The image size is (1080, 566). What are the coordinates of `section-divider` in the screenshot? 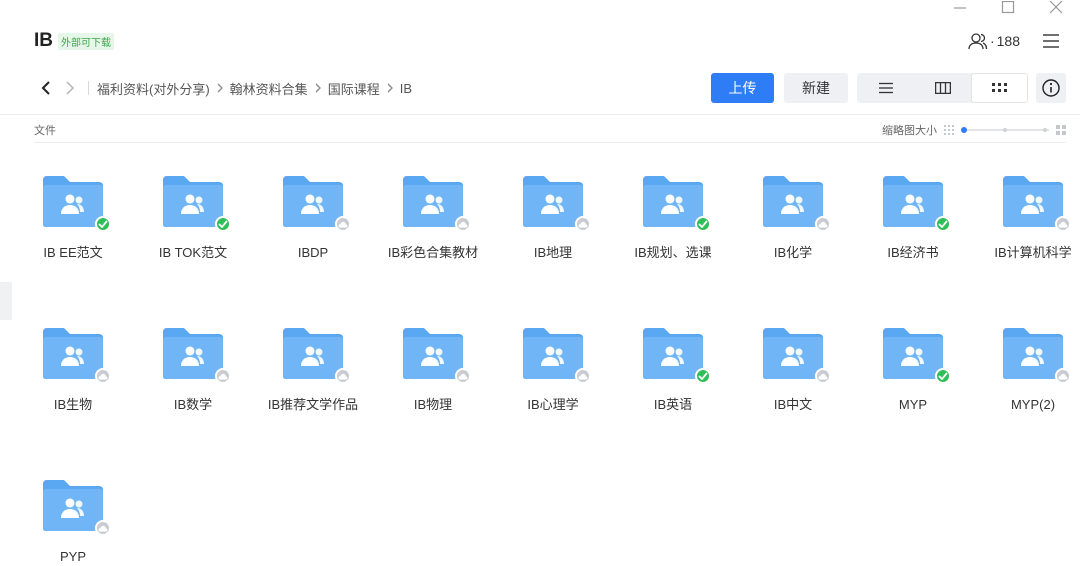 It's located at (550, 142).